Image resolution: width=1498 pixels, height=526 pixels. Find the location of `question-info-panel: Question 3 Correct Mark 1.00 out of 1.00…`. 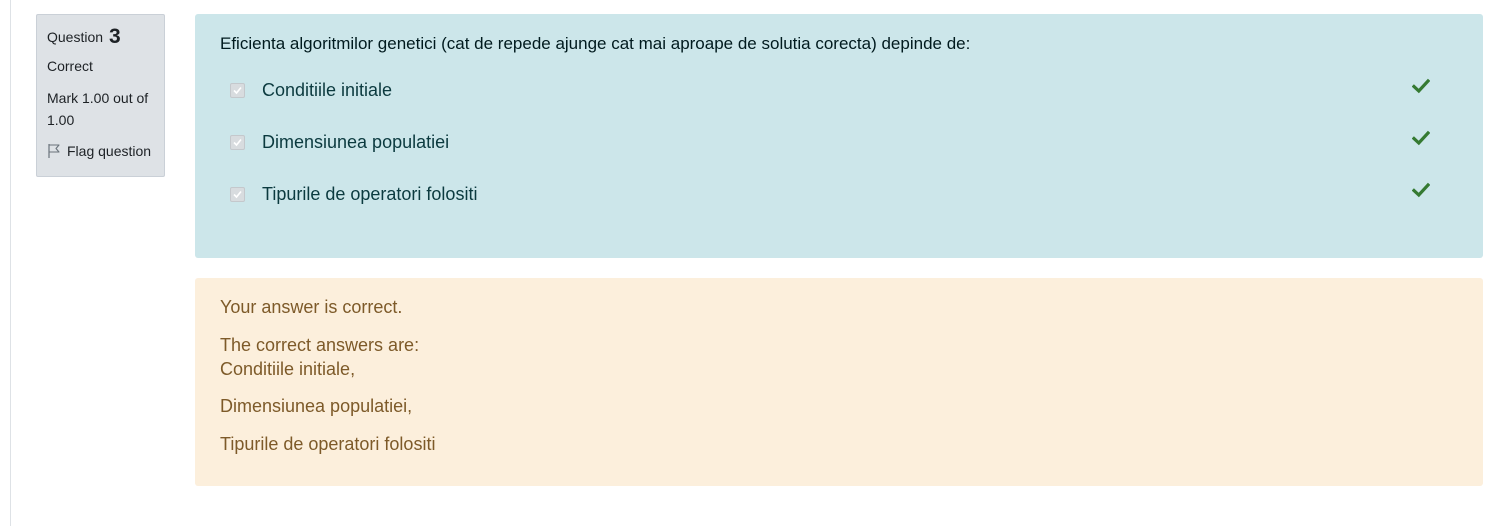

question-info-panel: Question 3 Correct Mark 1.00 out of 1.00… is located at coordinates (100, 95).